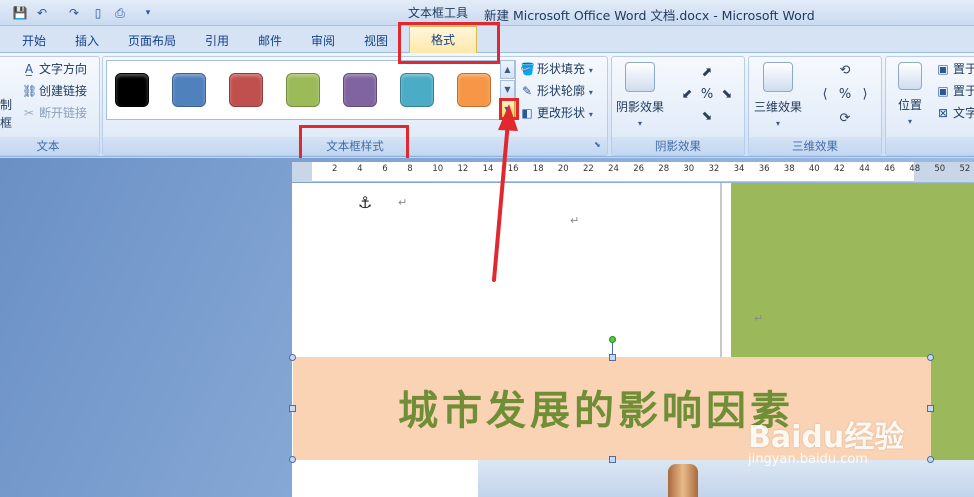 The height and width of the screenshot is (497, 974). What do you see at coordinates (360, 90) in the screenshot?
I see `style-swatch-purple` at bounding box center [360, 90].